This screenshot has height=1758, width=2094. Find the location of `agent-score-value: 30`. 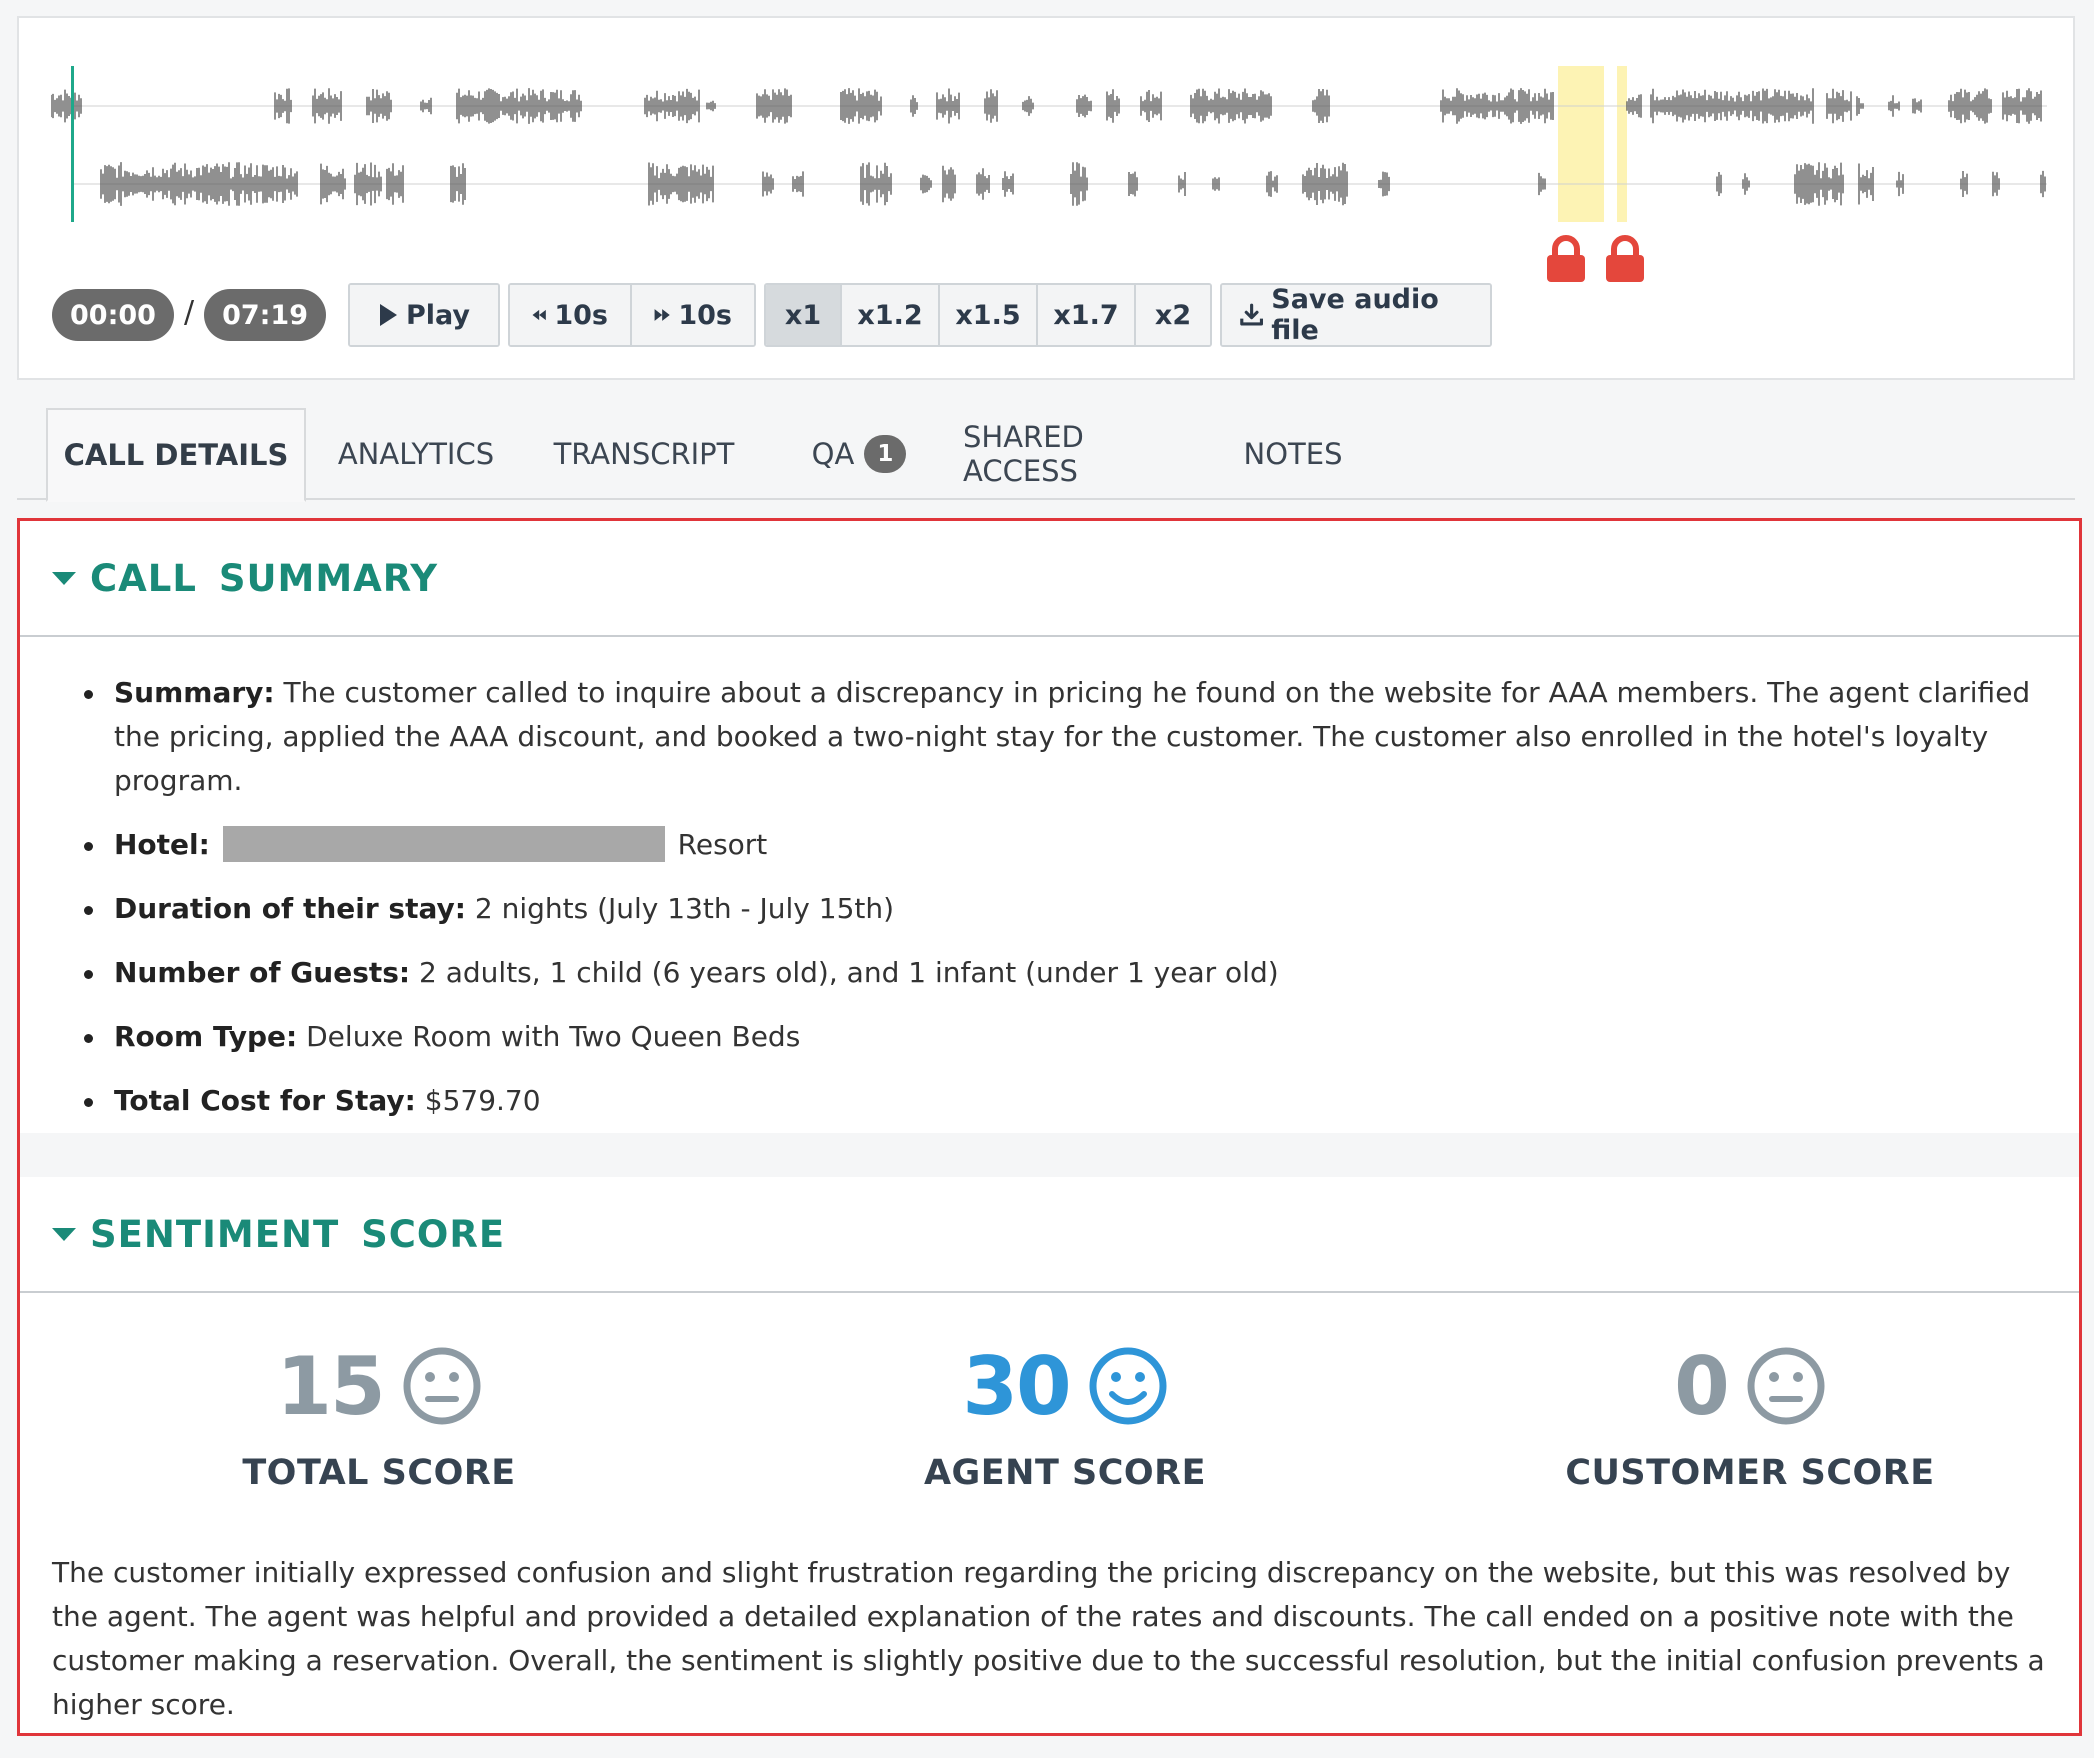

agent-score-value: 30 is located at coordinates (1016, 1386).